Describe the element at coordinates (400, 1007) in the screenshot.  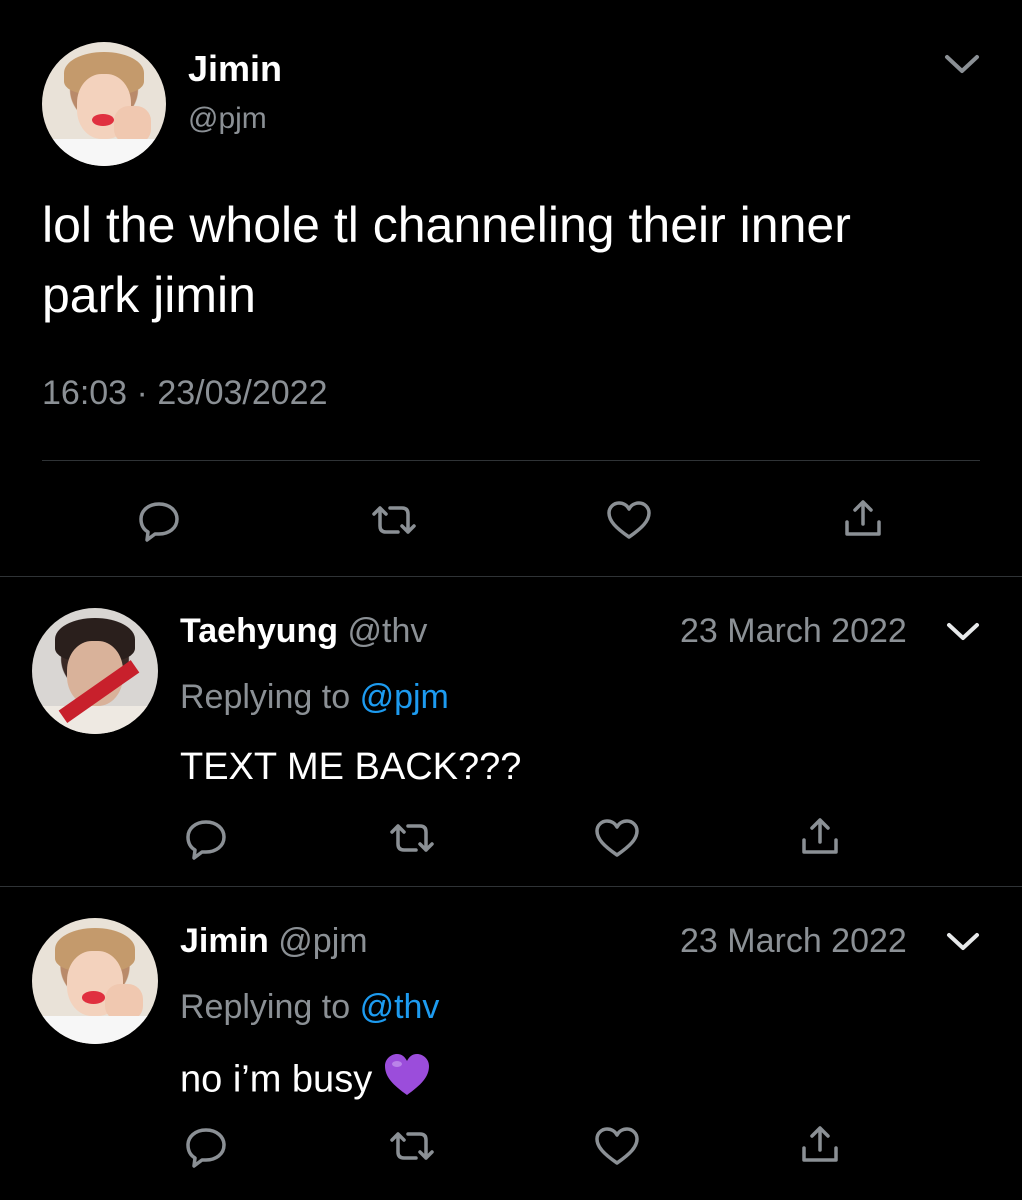
I see `replying-to-link: @thv` at that location.